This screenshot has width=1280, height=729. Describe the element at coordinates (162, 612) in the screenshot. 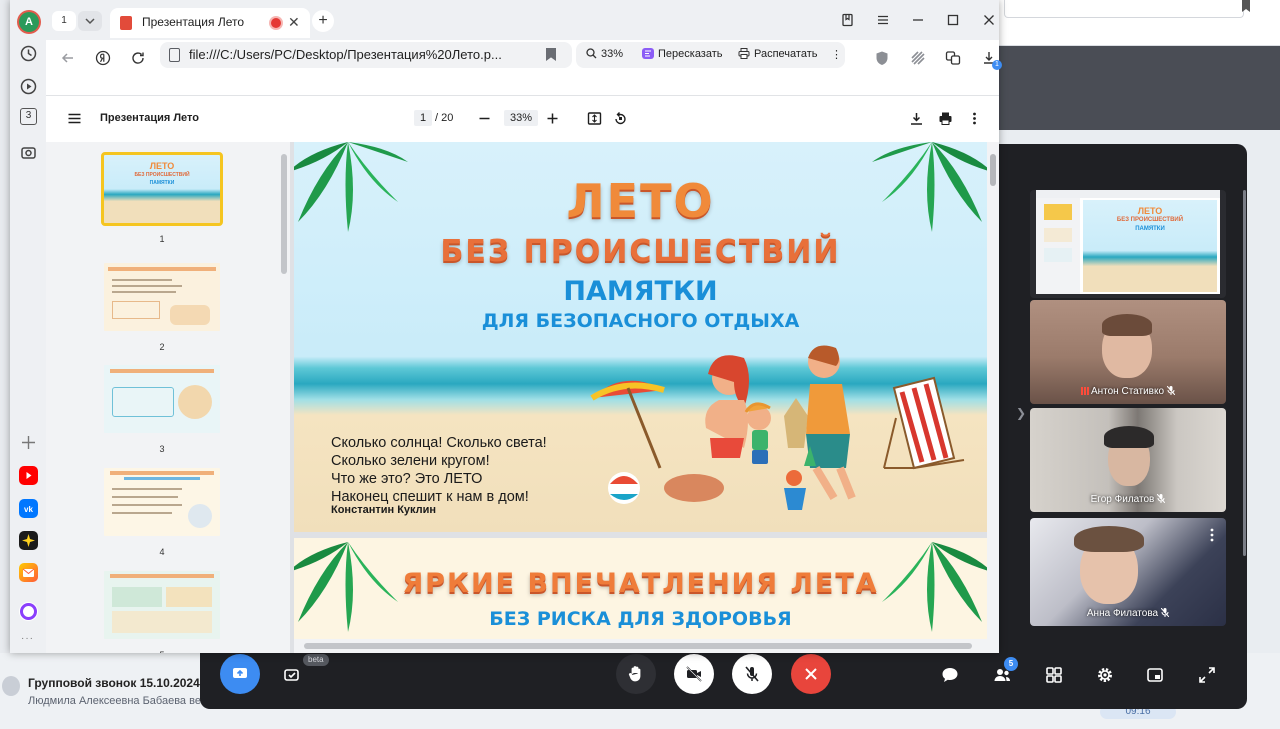

I see `thumbnail-page-5: 5` at that location.